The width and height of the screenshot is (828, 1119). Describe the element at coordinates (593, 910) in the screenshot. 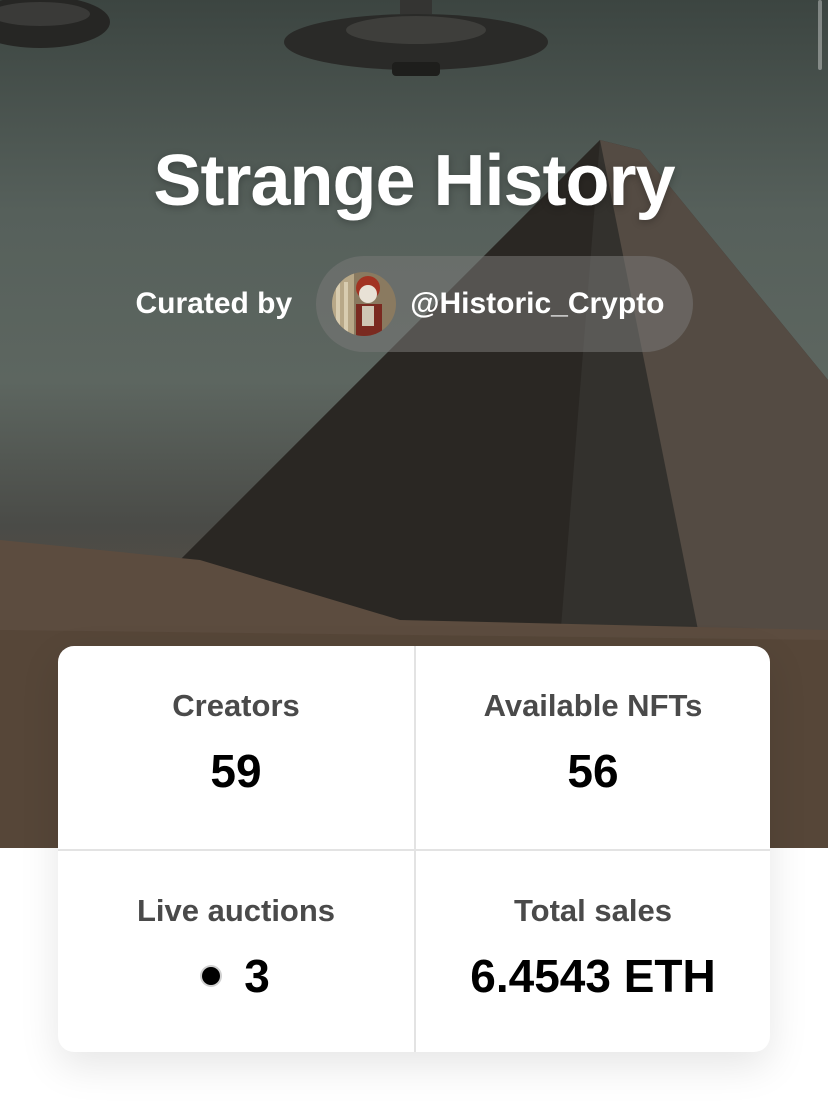

I see `stat-total-sales-label: Total sales` at that location.